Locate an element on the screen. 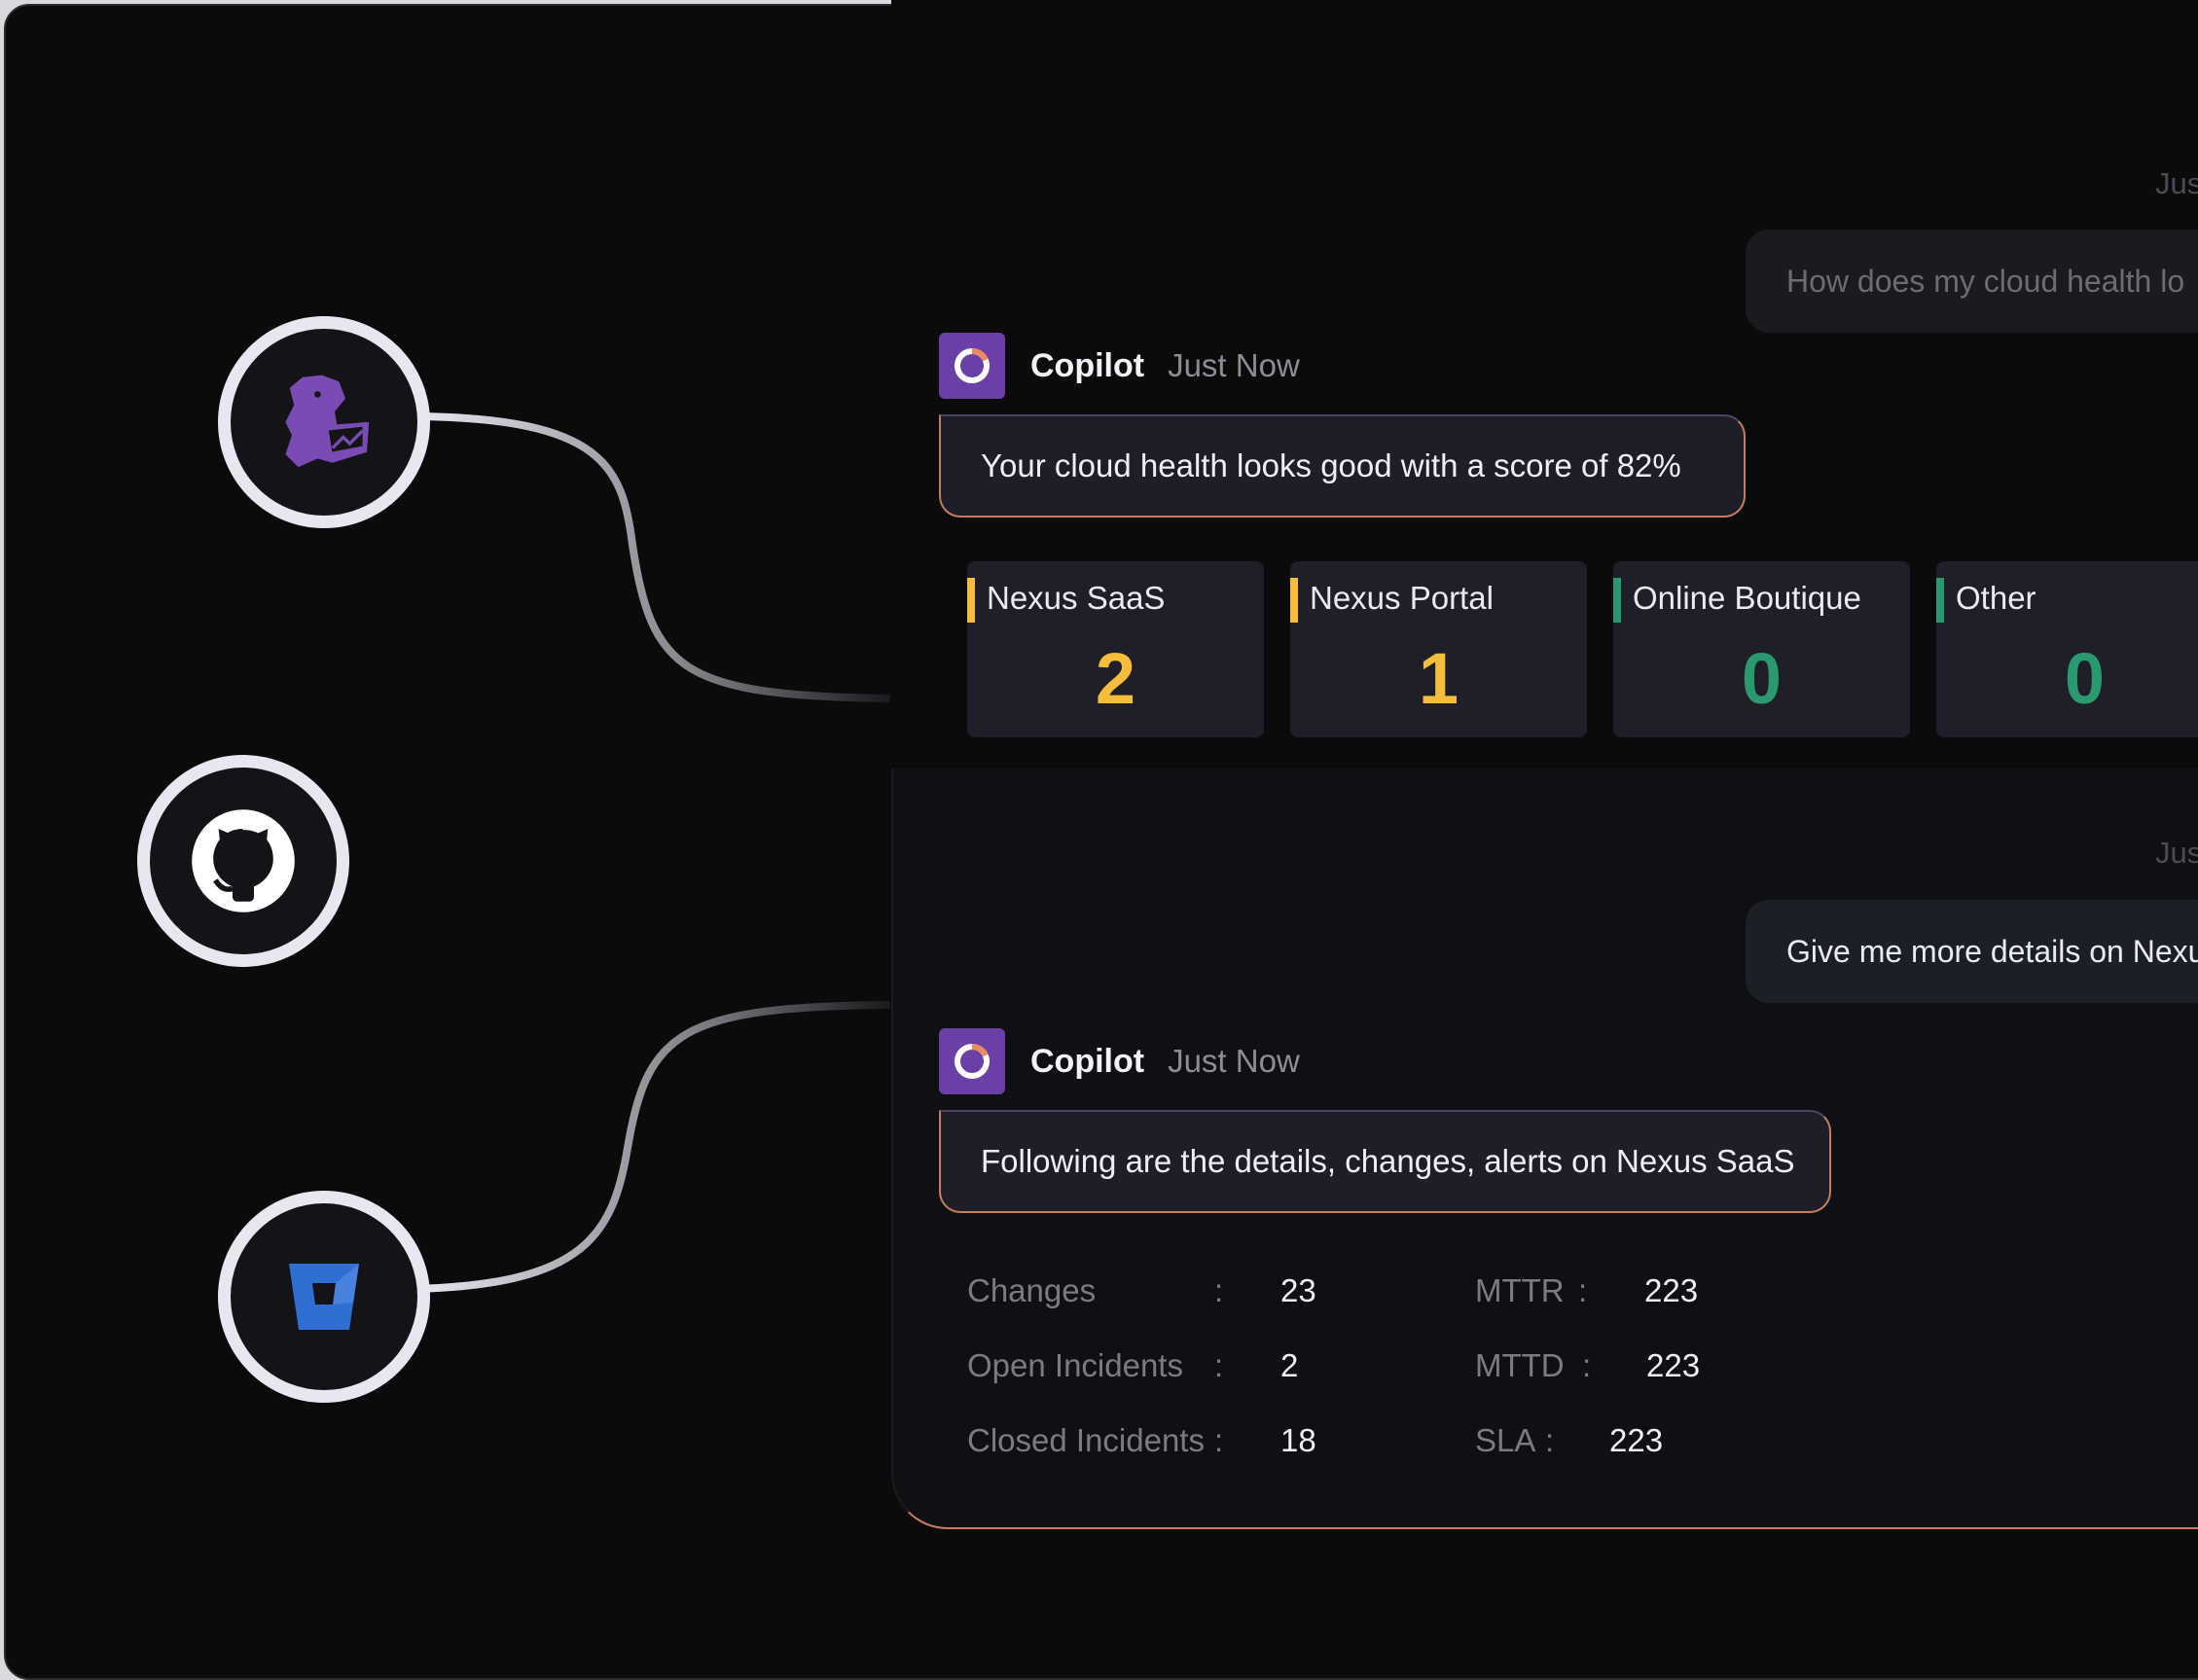  bitbucket-connector is located at coordinates (653, 1147).